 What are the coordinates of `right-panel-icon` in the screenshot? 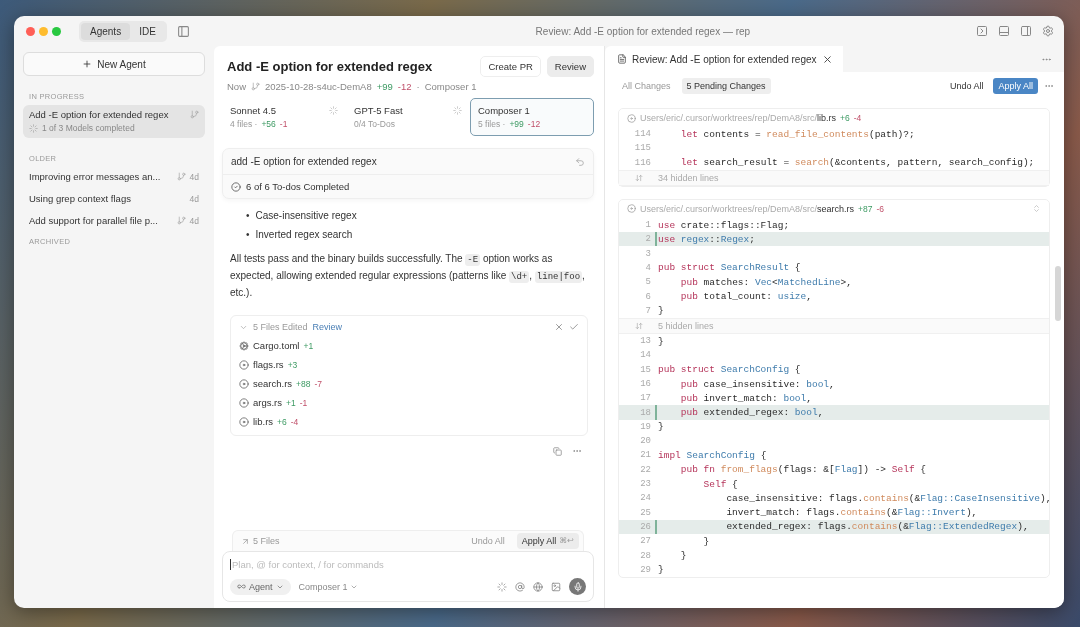 It's located at (1026, 31).